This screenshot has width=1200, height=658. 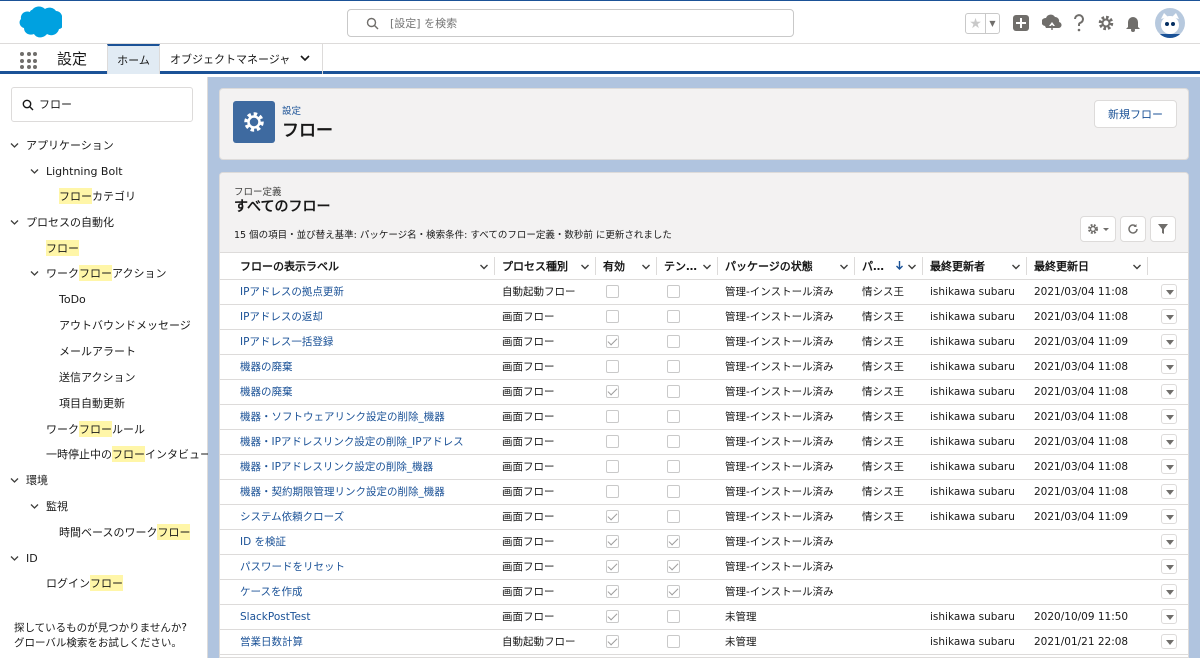 I want to click on app-launcher-icon, so click(x=28, y=60).